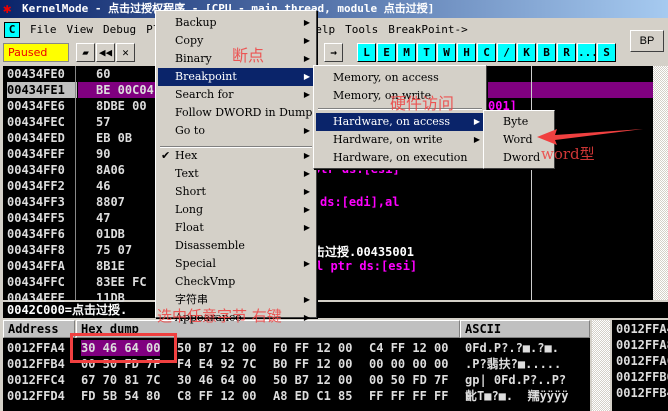  I want to click on stack-row: 0012FFA8, so click(642, 345).